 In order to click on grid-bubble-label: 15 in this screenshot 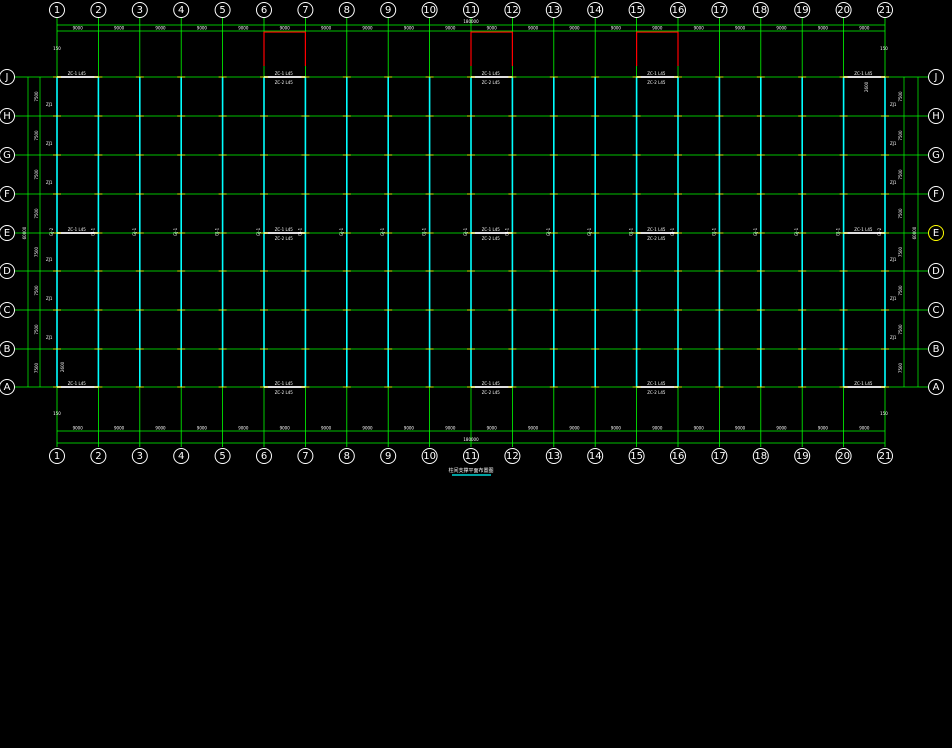, I will do `click(636, 10)`.